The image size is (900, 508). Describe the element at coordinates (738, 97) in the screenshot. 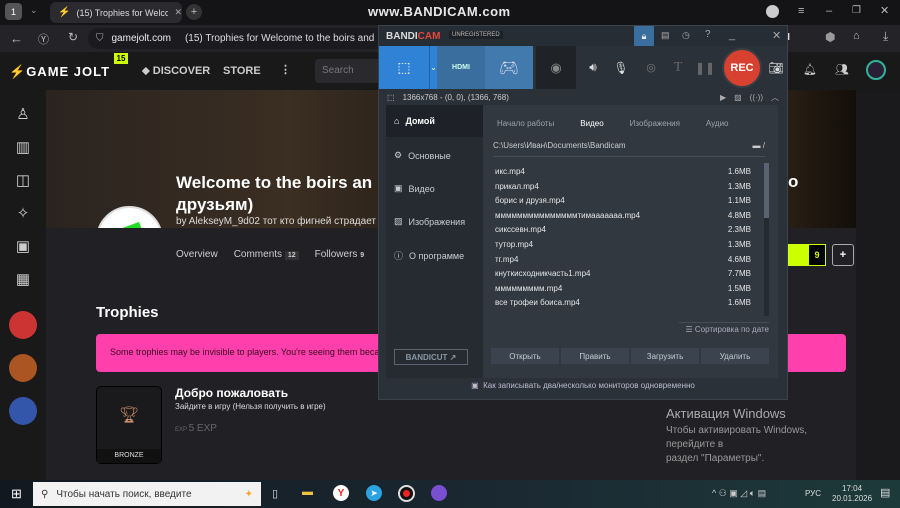

I see `image-icon: ▨` at that location.